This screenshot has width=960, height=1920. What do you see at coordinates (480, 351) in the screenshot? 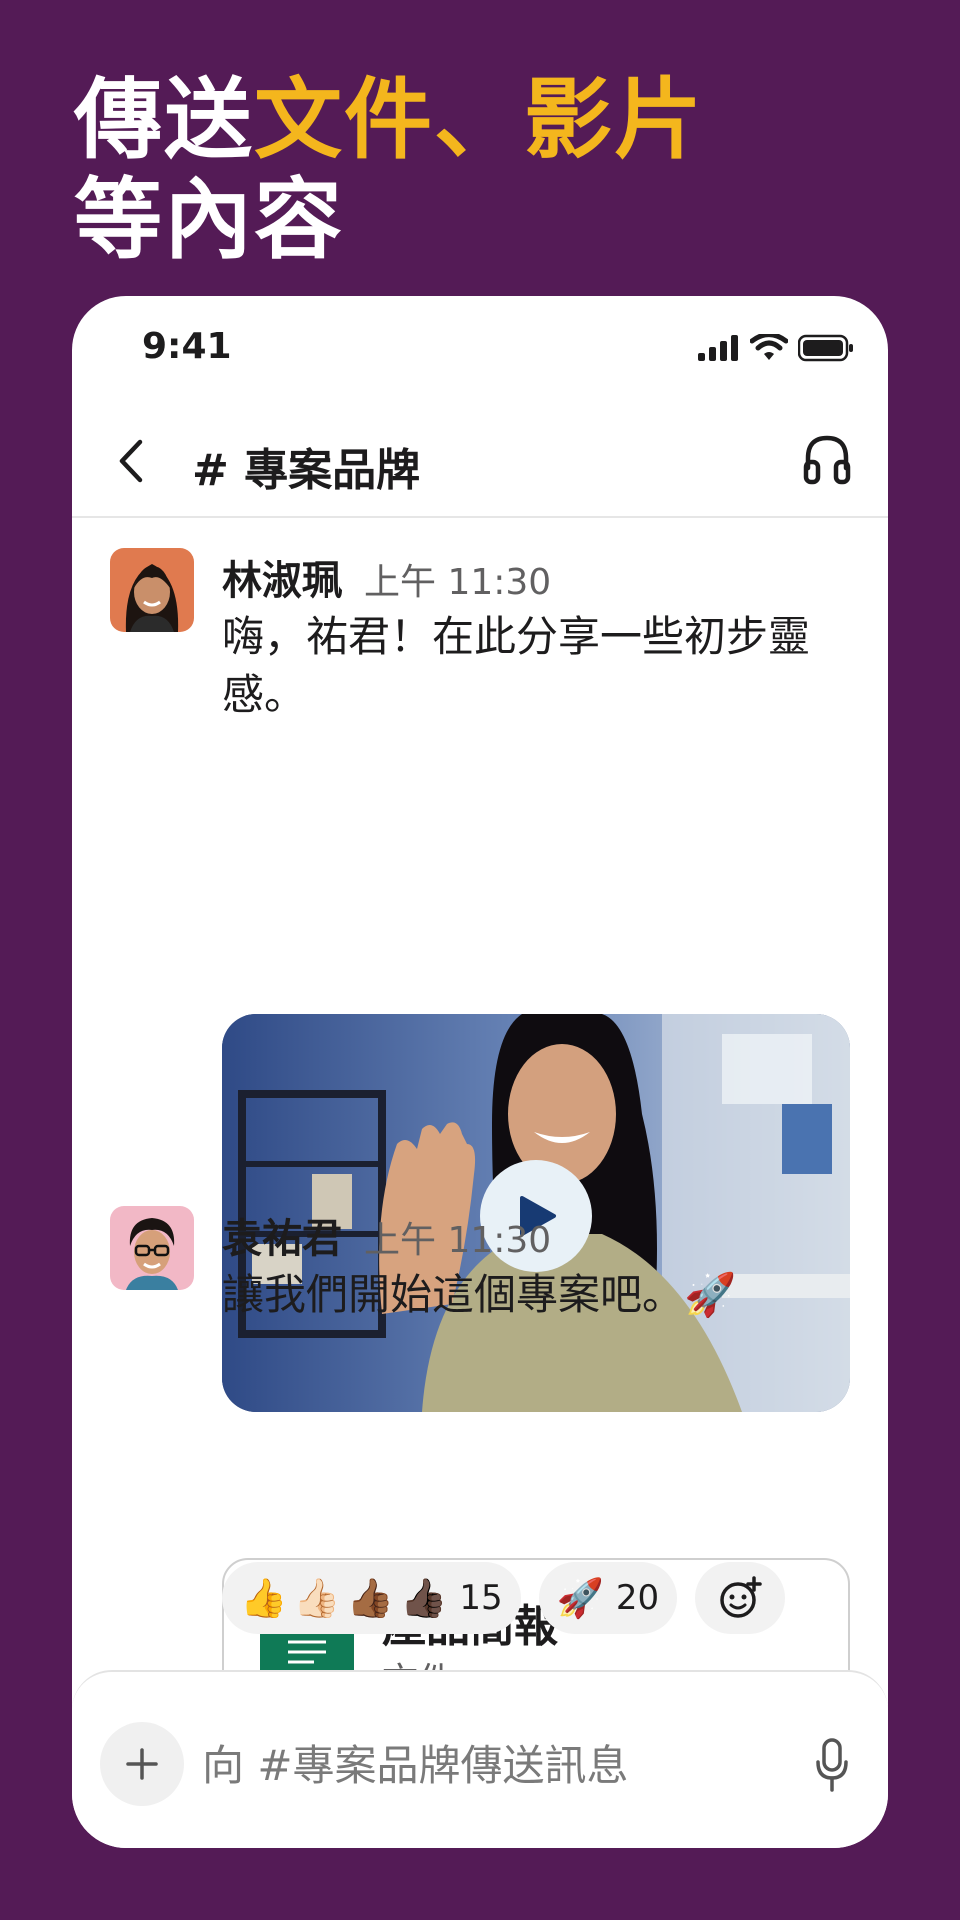
I see `status-bar: 9:41` at bounding box center [480, 351].